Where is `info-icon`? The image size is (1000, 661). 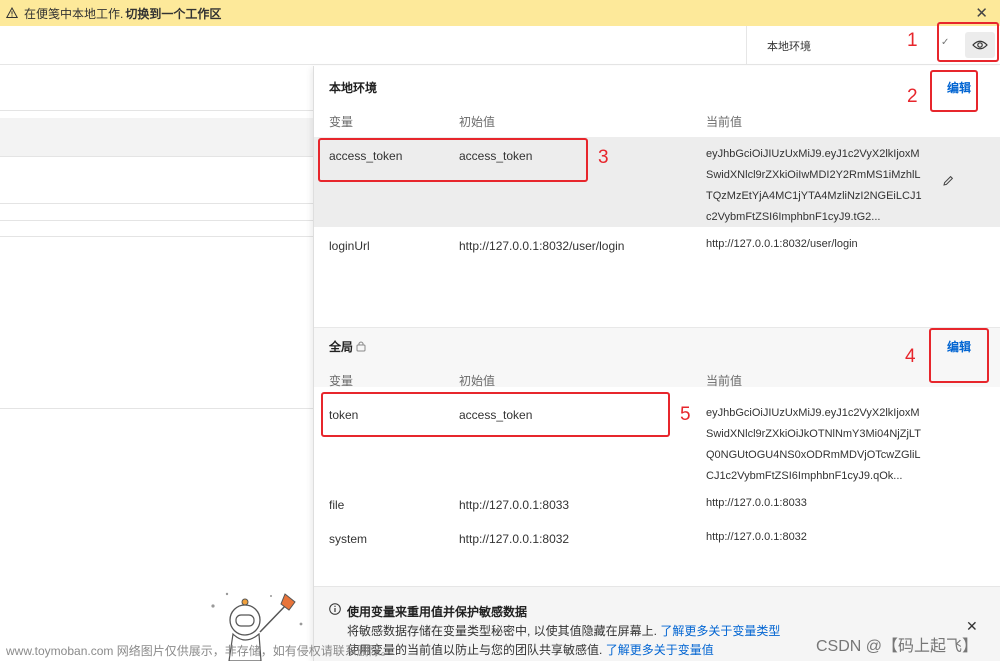 info-icon is located at coordinates (335, 609).